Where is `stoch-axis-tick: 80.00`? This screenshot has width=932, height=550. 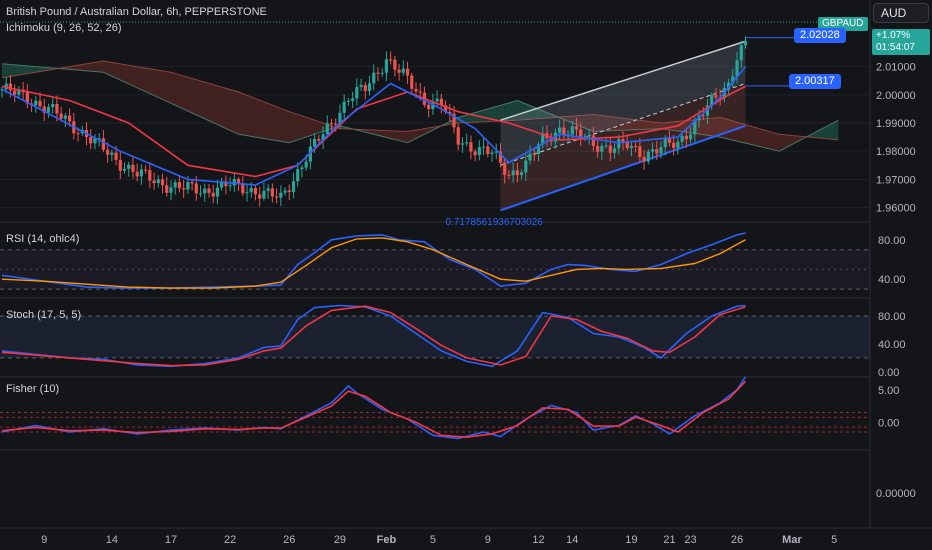
stoch-axis-tick: 80.00 is located at coordinates (892, 317).